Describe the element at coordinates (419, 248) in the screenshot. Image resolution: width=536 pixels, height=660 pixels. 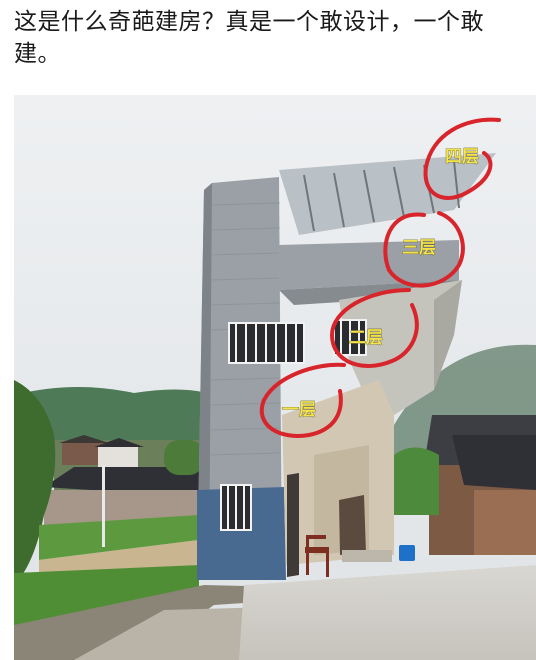
I see `label-floor3: 三层` at that location.